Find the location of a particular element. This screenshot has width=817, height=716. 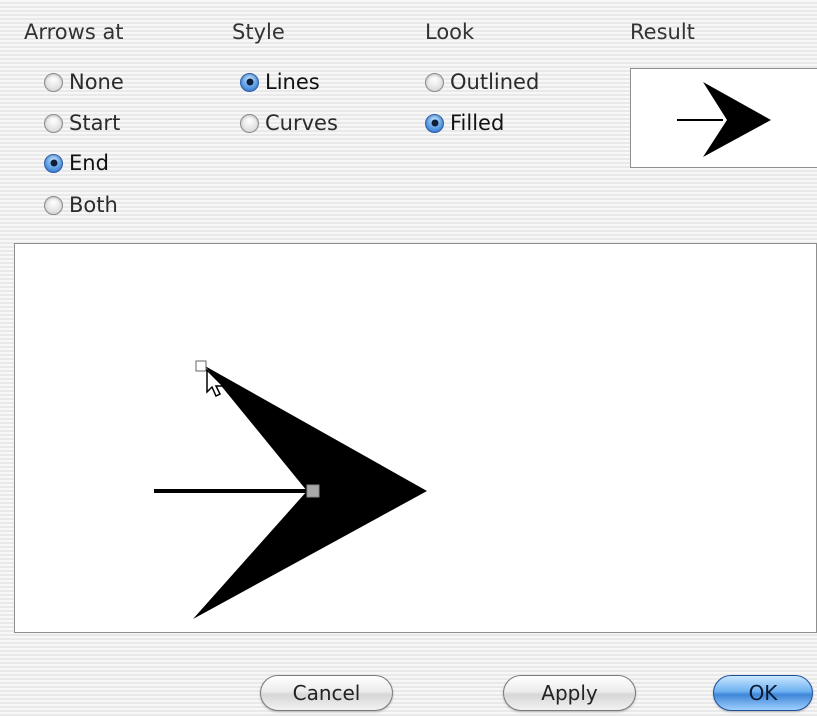

header-look: Look is located at coordinates (450, 32).